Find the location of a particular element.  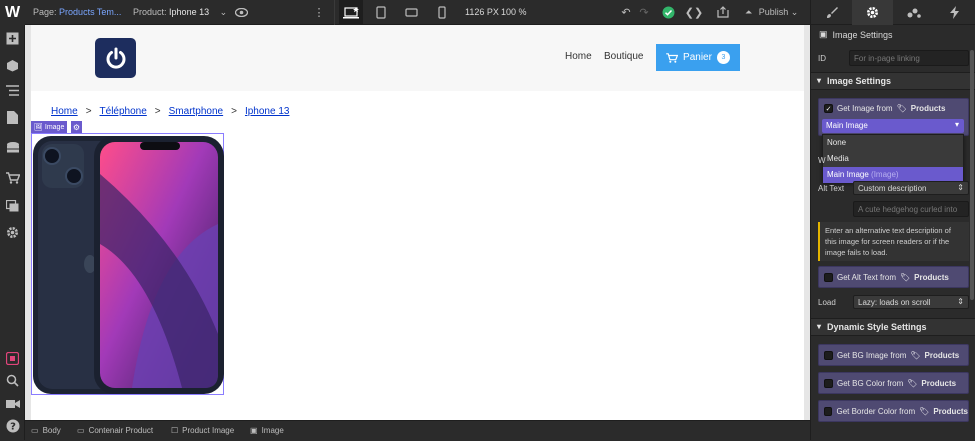

option-none: None is located at coordinates (893, 143).